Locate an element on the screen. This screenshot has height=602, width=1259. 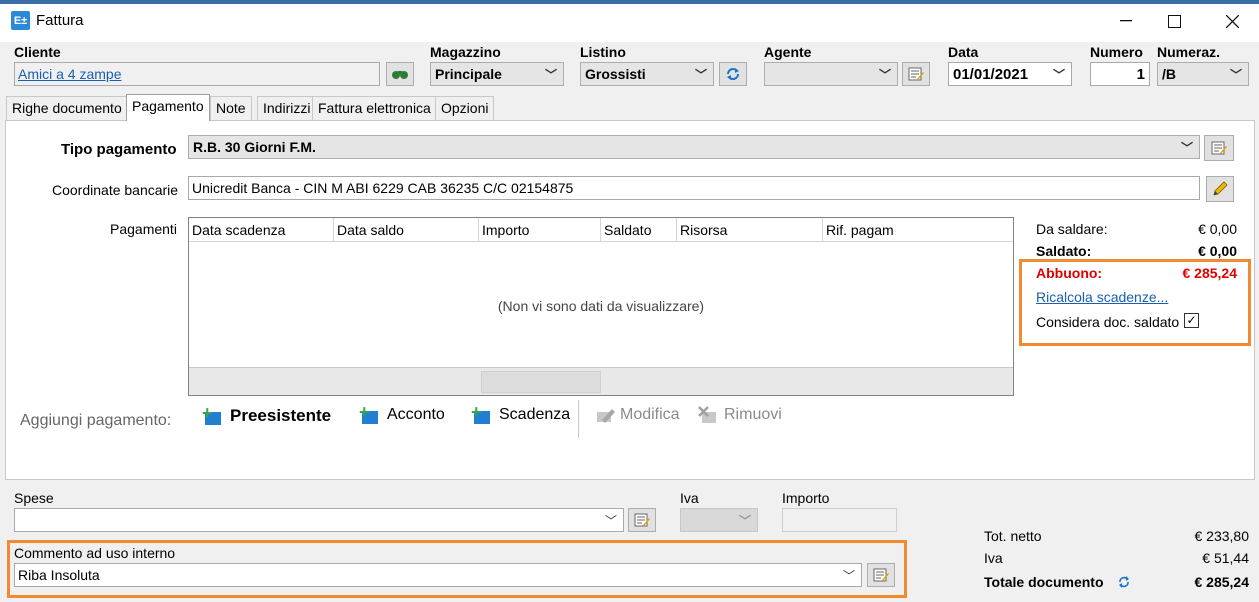
maximize-icon is located at coordinates (1174, 21).